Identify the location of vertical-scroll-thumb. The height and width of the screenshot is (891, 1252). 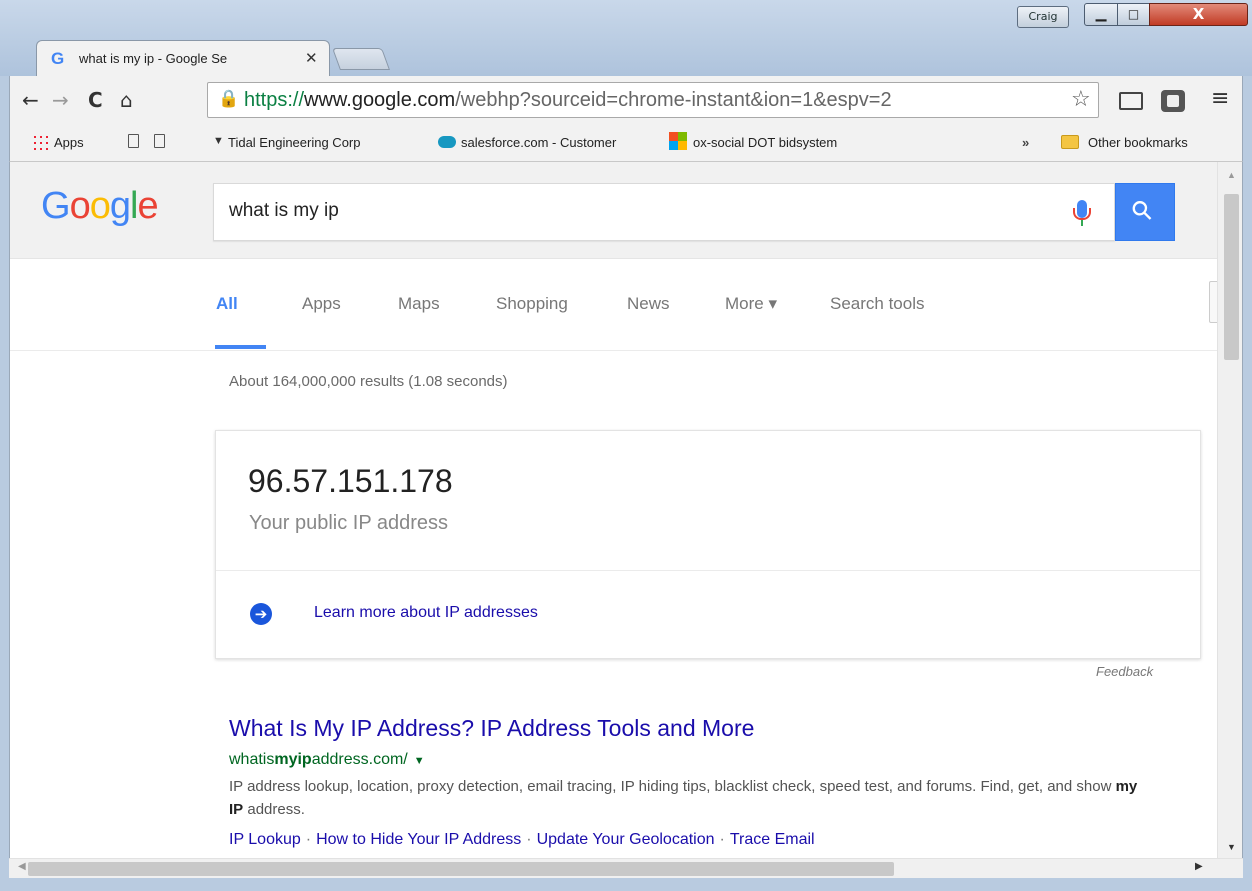
(1231, 277).